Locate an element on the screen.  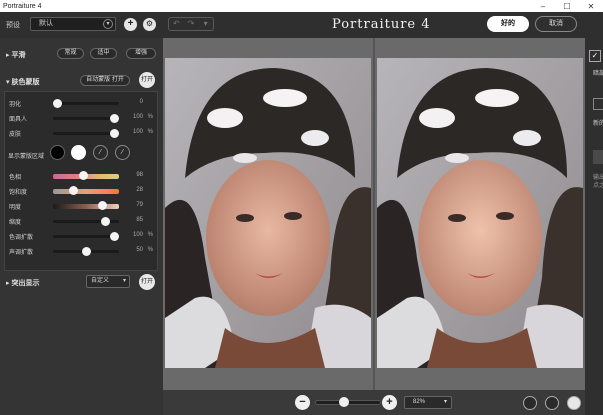
bottom-bar: − + 82% ▾ is located at coordinates (374, 402).